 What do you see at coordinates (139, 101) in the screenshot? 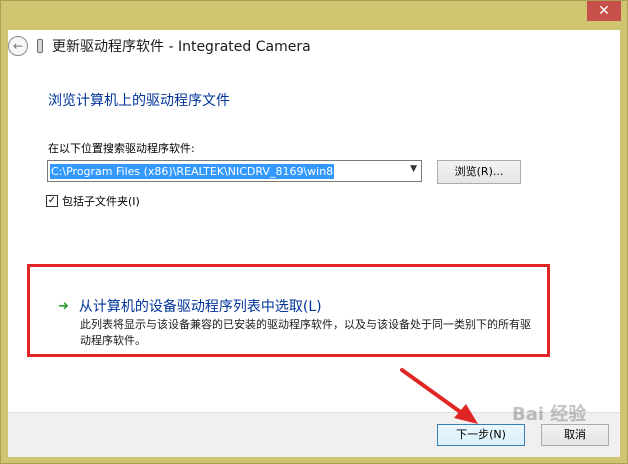
I see `page-heading: 浏览计算机上的驱动程序文件` at bounding box center [139, 101].